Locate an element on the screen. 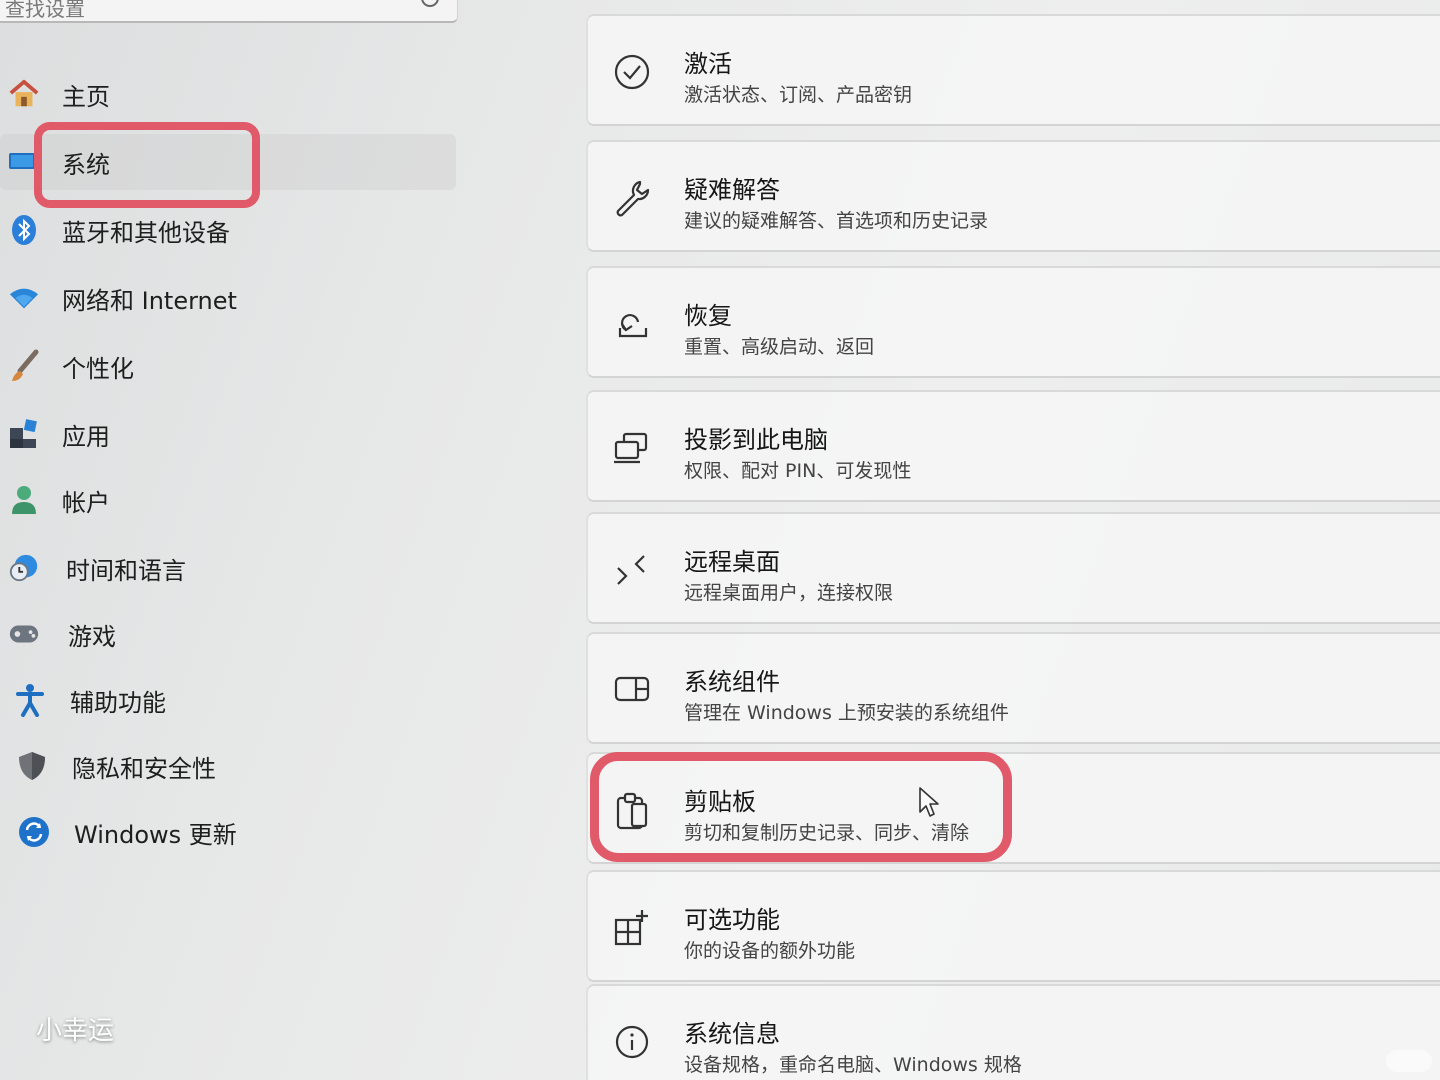  apps-icon is located at coordinates (24, 434).